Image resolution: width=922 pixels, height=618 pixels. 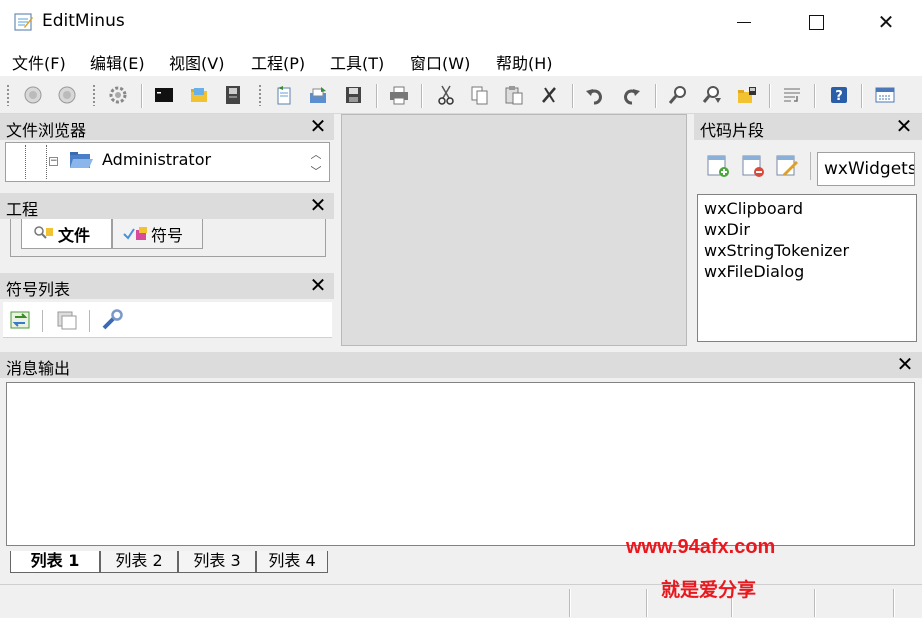 I want to click on project-header: 工程 ✕, so click(x=167, y=206).